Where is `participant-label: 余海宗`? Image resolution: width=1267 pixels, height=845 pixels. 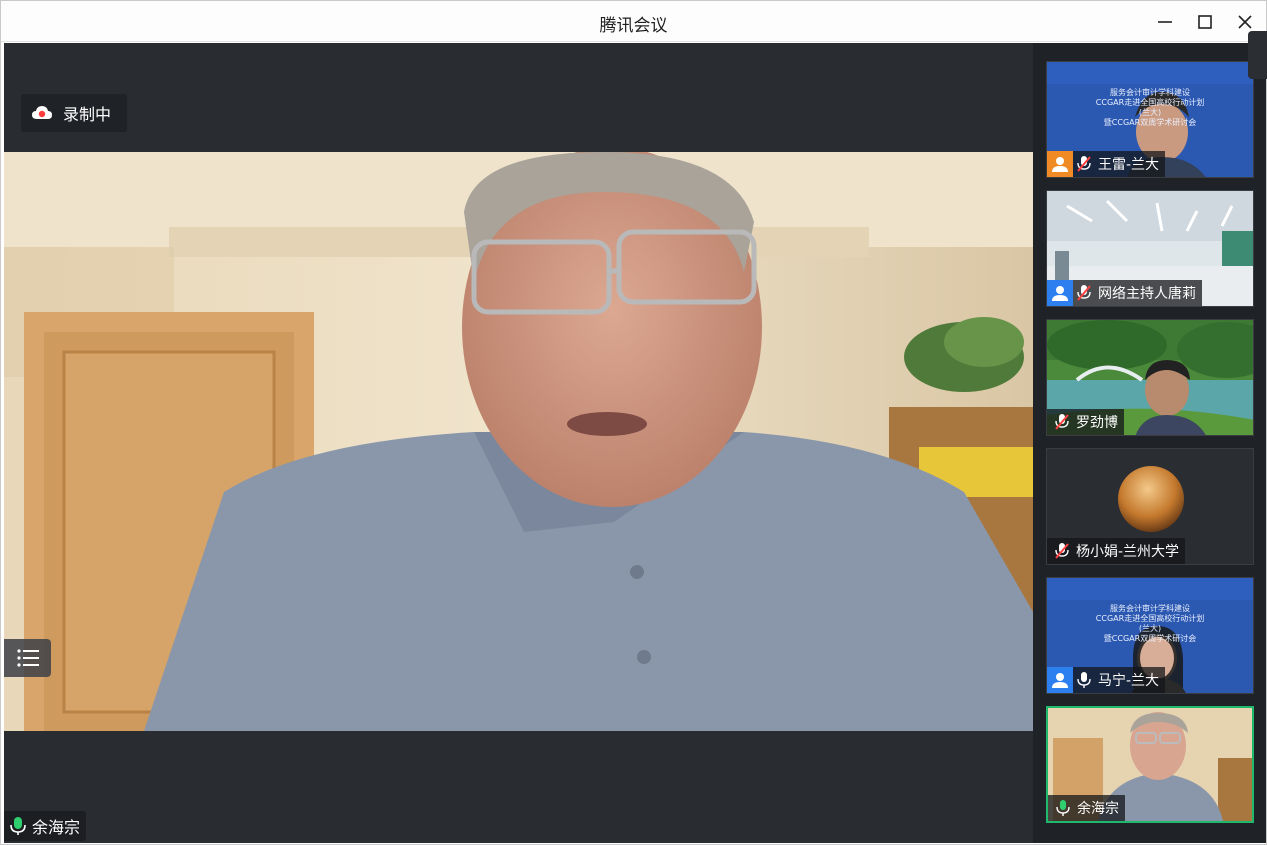 participant-label: 余海宗 is located at coordinates (1086, 808).